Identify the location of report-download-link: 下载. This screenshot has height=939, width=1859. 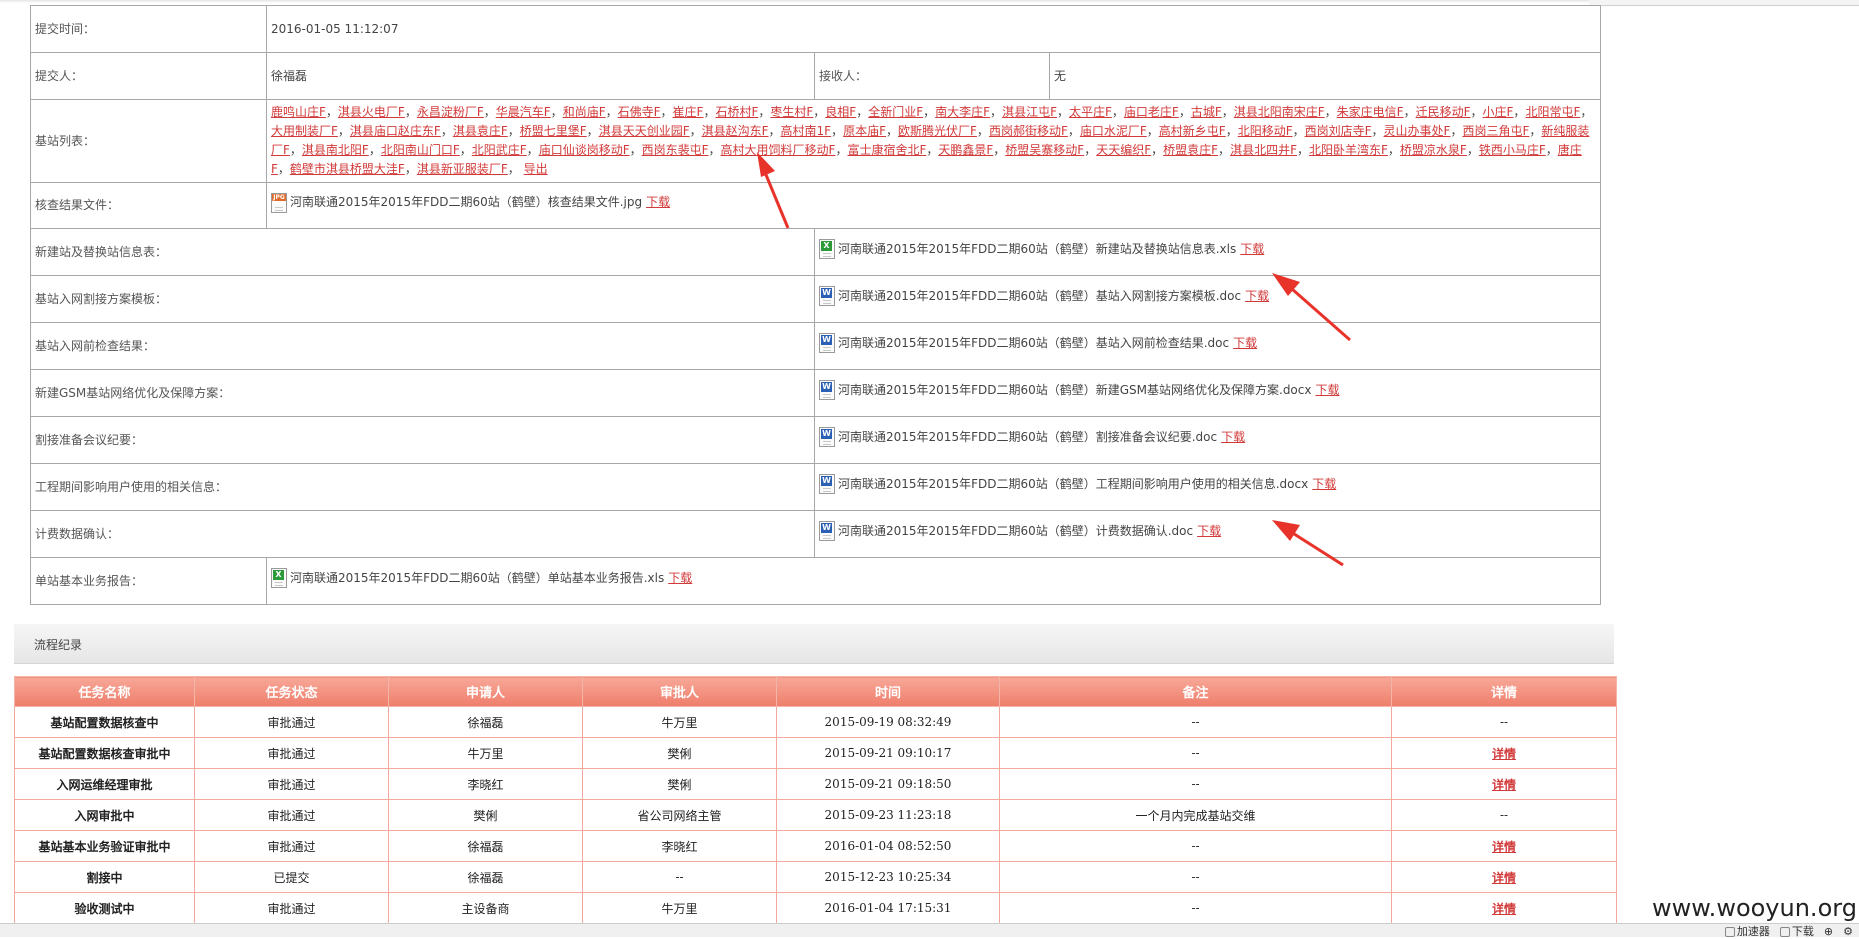
(680, 578).